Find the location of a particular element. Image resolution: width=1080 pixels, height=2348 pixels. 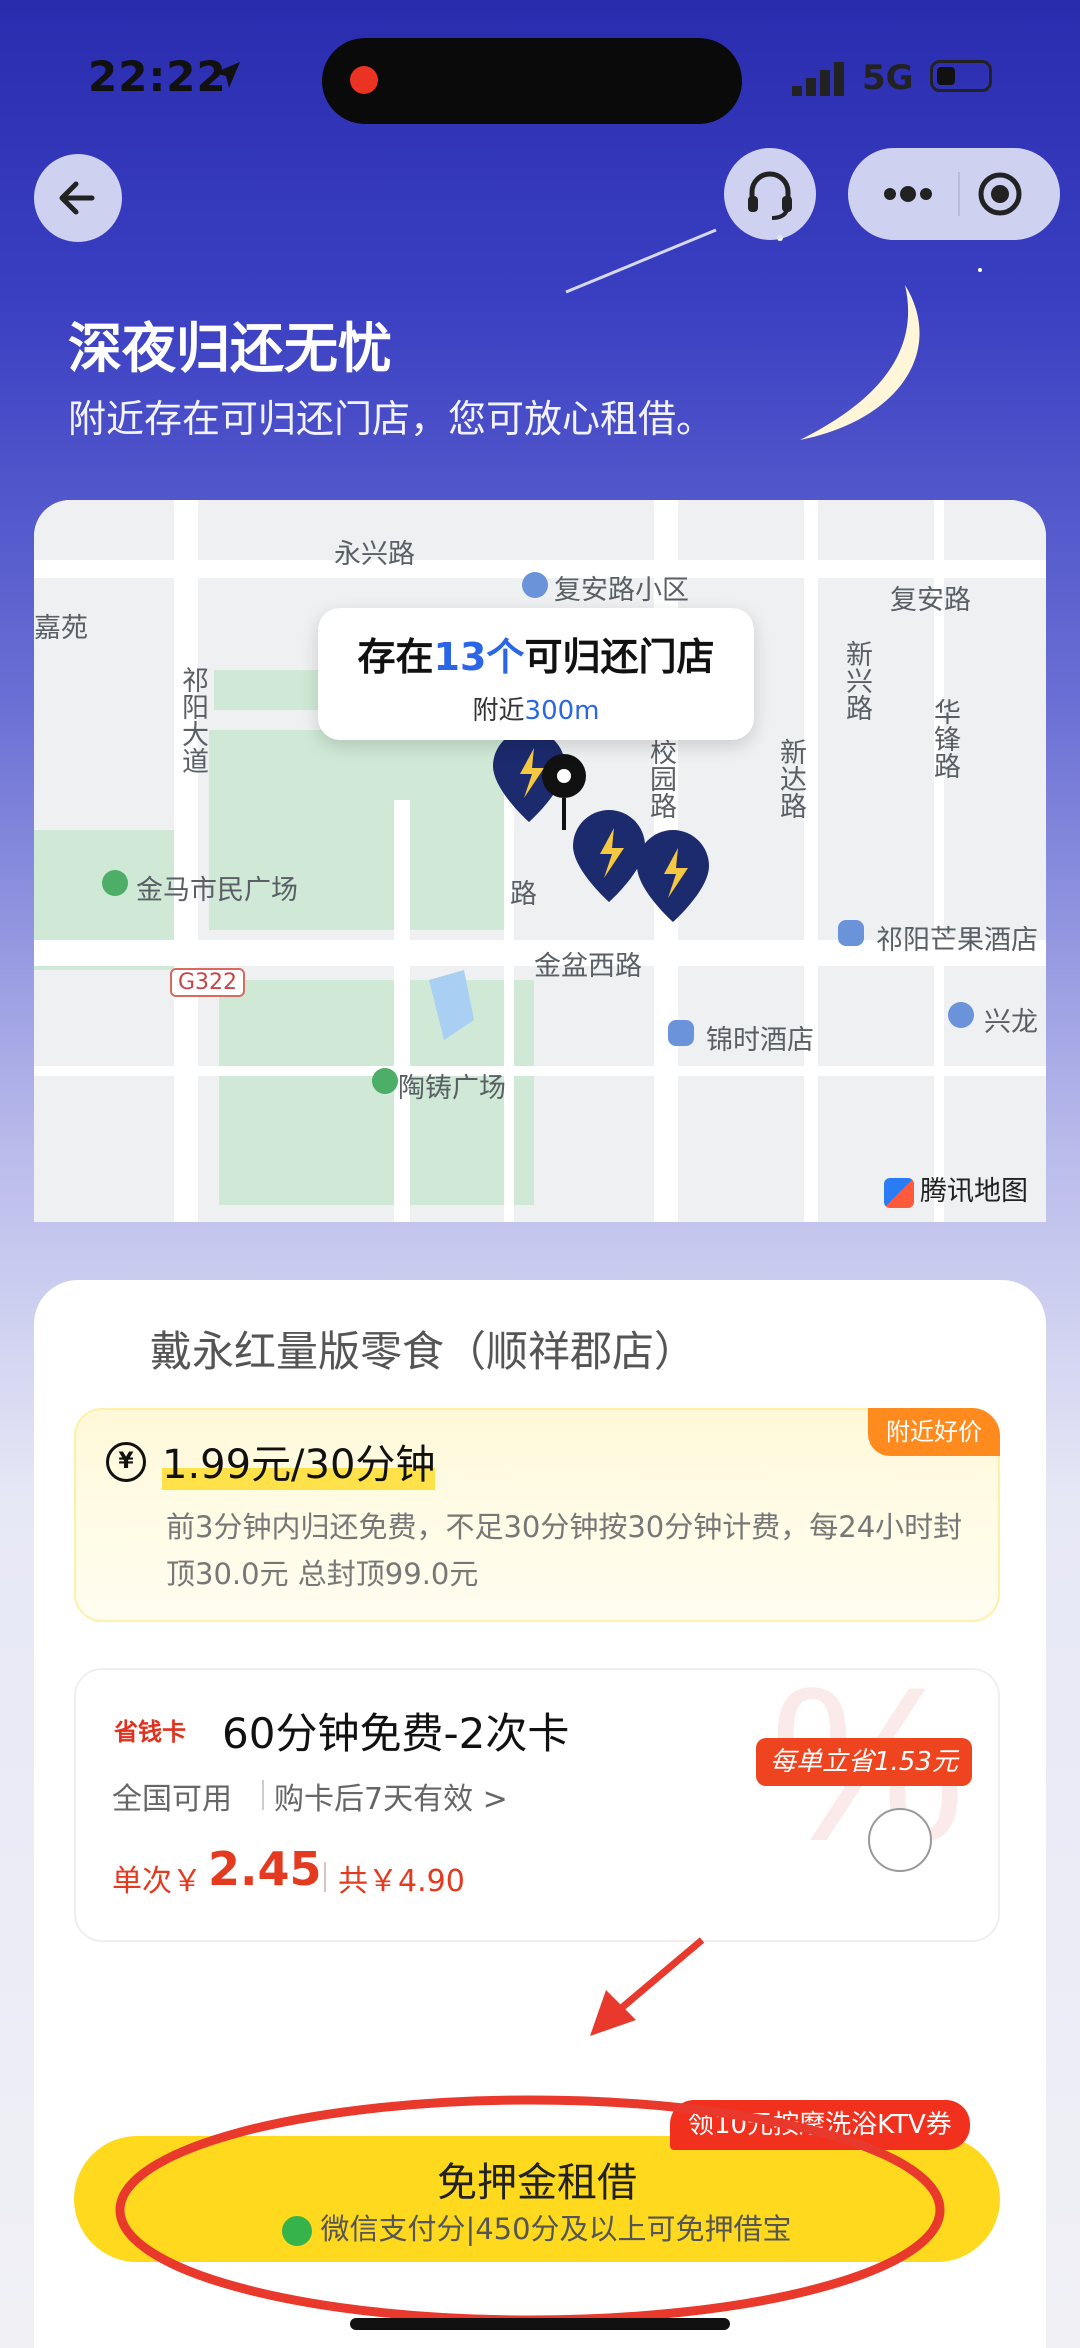

price-rate: 1.99元/30分钟 is located at coordinates (299, 1461).